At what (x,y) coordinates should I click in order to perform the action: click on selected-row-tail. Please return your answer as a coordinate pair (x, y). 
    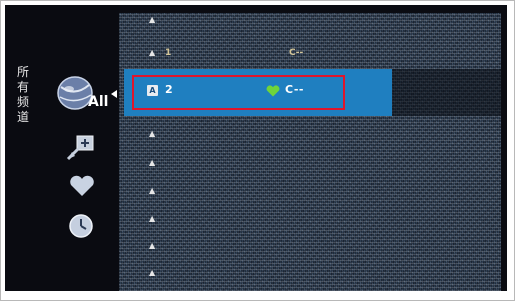
    Looking at the image, I should click on (446, 92).